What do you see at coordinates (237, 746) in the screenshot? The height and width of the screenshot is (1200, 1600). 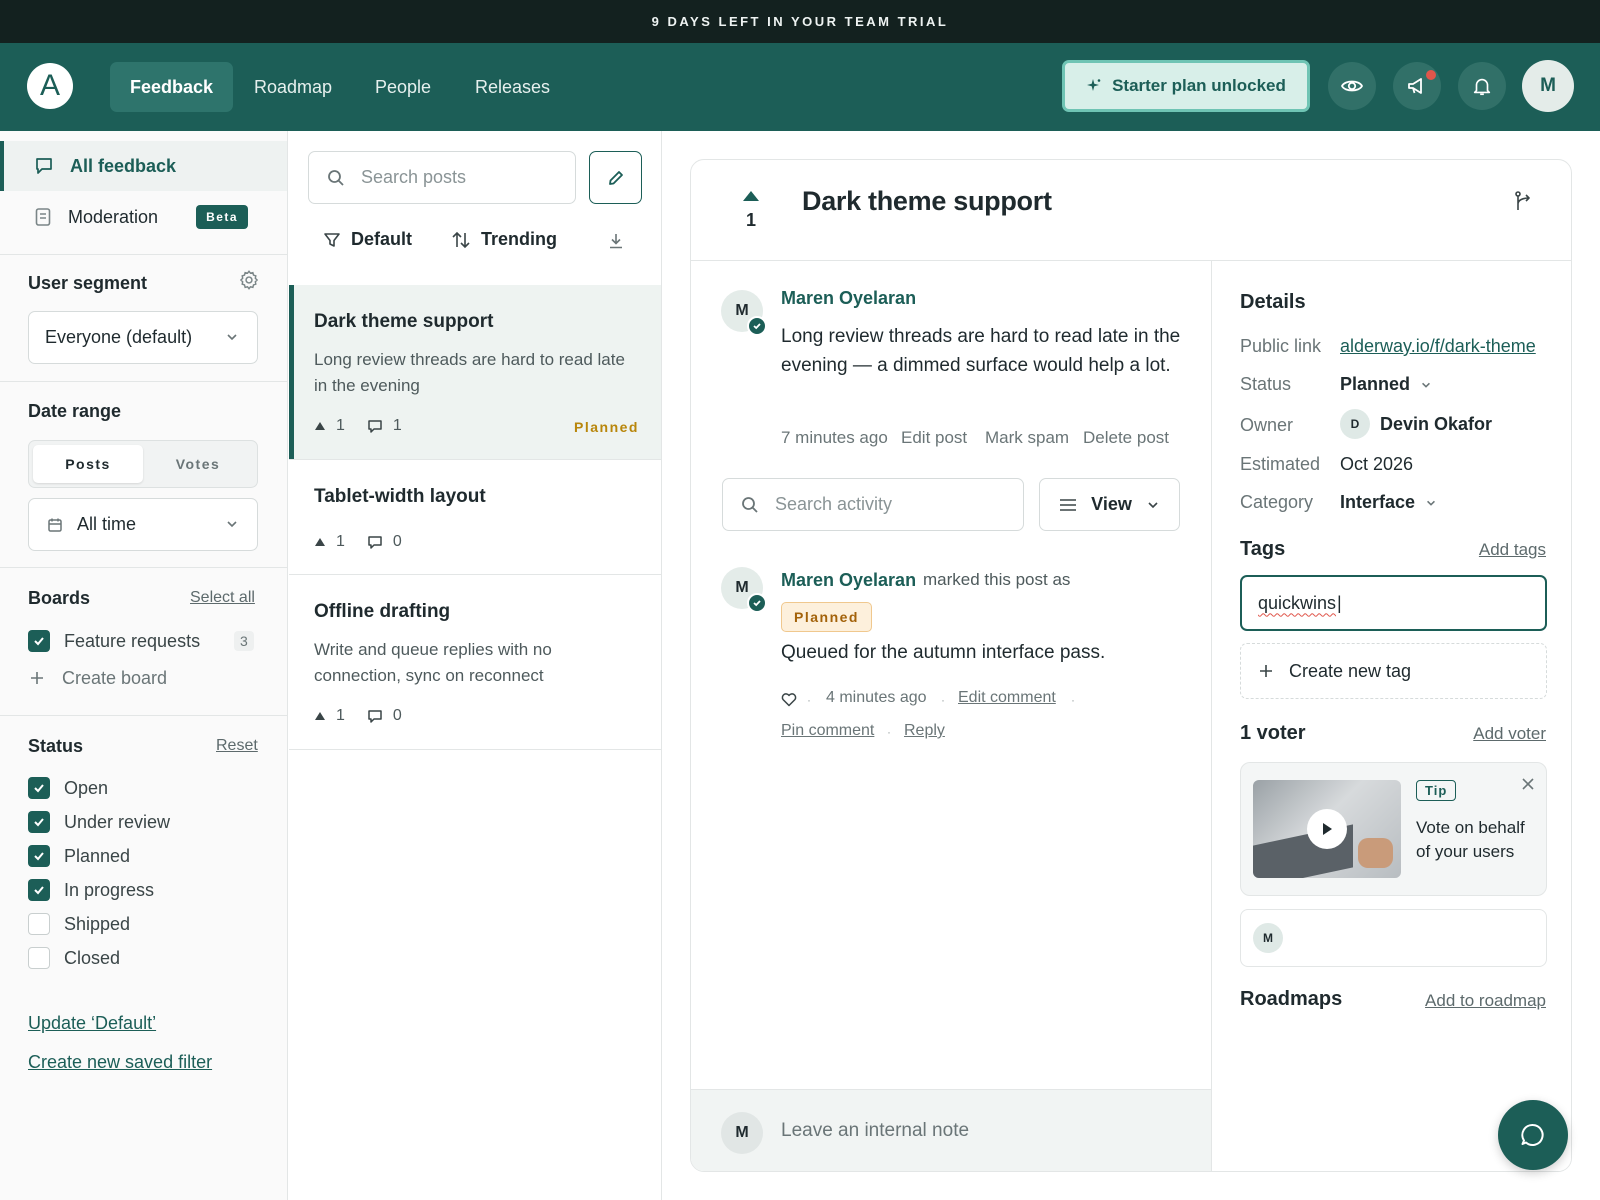 I see `reset-link: Reset` at bounding box center [237, 746].